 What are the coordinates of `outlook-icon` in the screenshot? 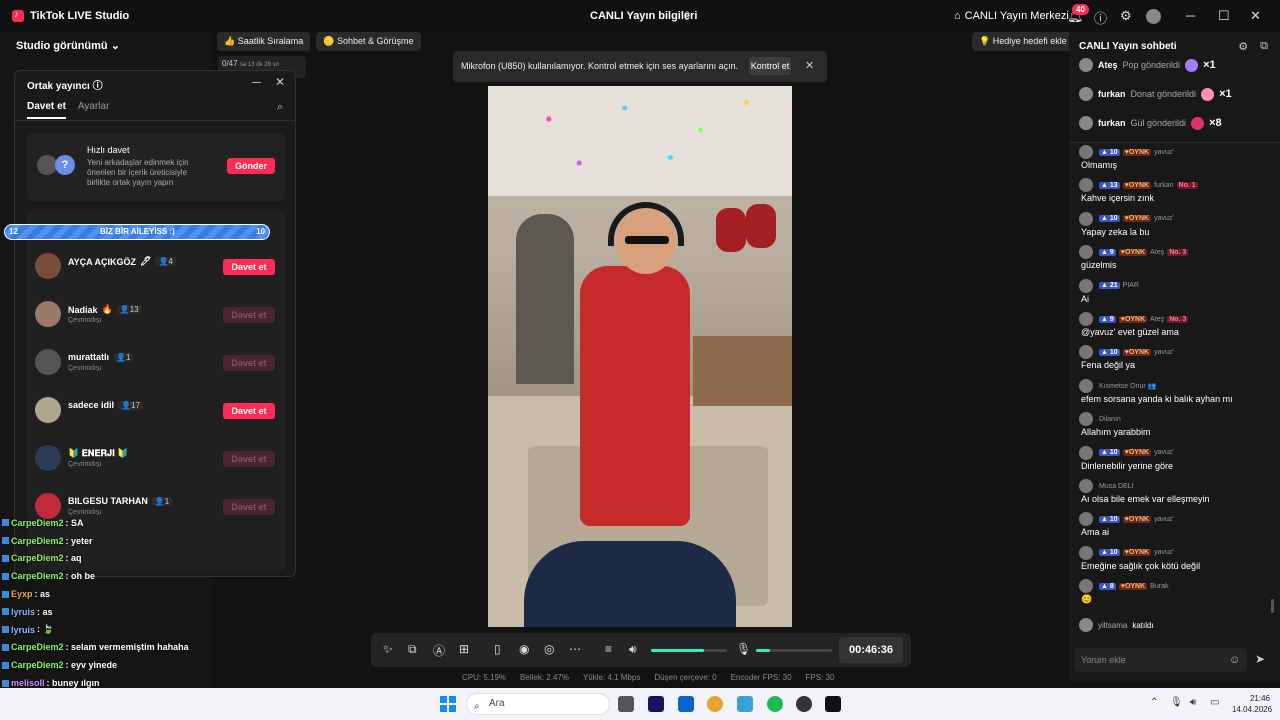 It's located at (686, 704).